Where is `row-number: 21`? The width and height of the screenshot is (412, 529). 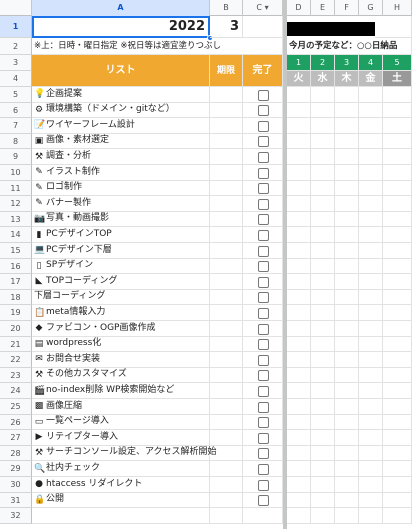 row-number: 21 is located at coordinates (16, 344).